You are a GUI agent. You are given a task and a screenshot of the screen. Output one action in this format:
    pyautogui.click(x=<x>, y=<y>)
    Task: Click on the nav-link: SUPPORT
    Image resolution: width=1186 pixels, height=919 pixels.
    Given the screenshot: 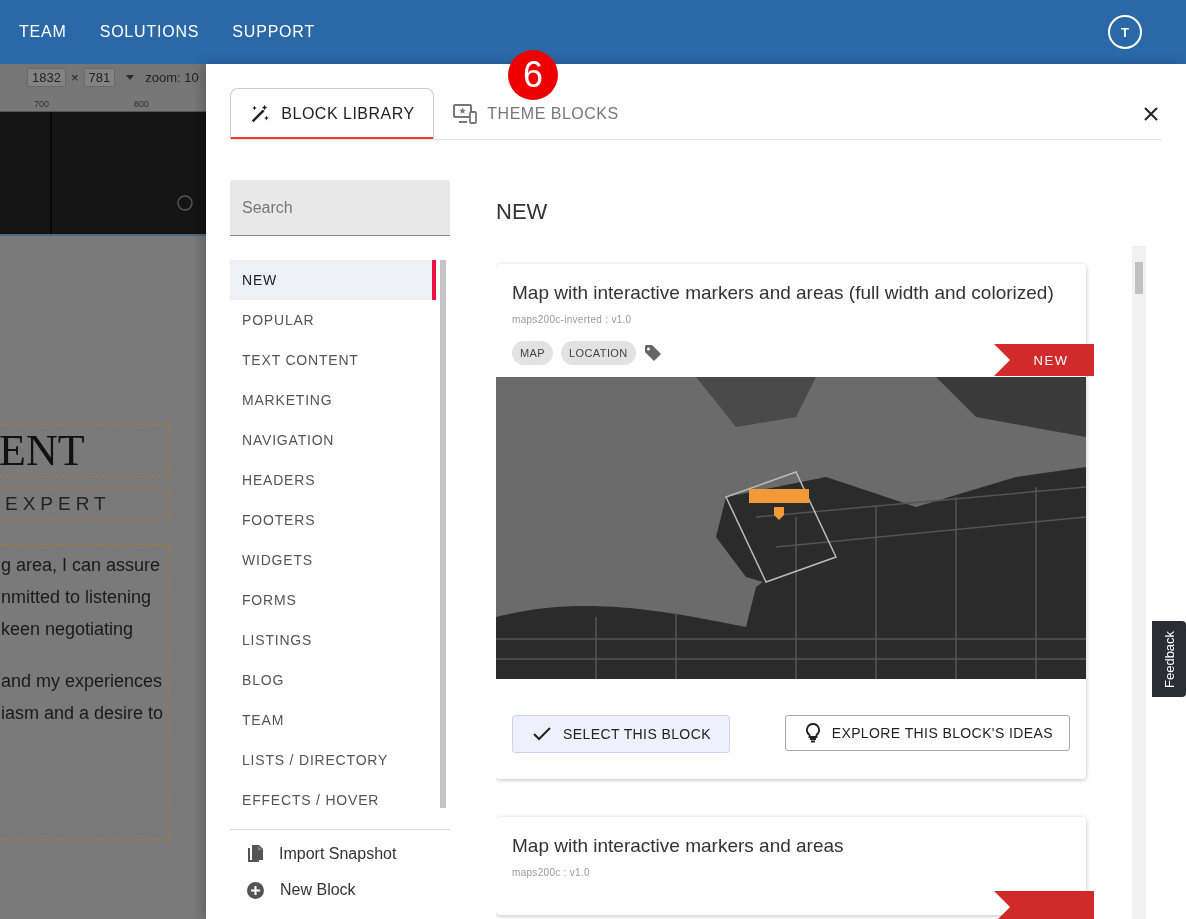 What is the action you would take?
    pyautogui.click(x=273, y=32)
    